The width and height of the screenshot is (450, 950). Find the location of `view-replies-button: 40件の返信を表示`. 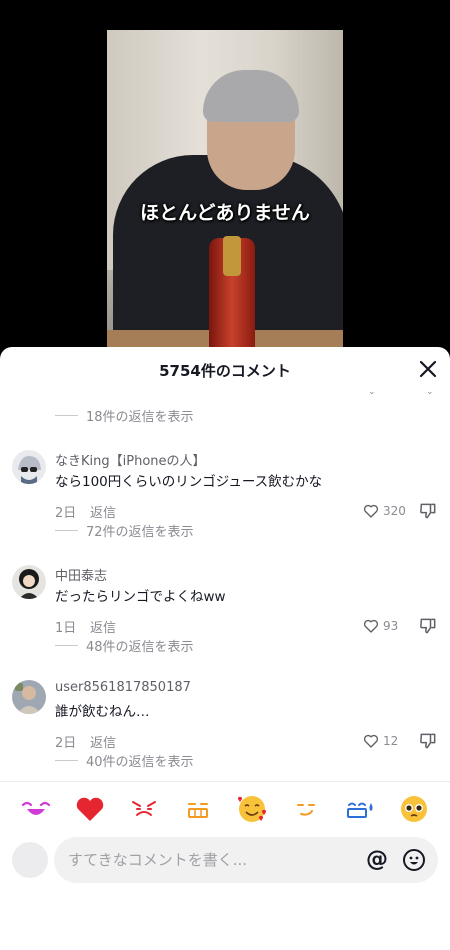

view-replies-button: 40件の返信を表示 is located at coordinates (124, 760).